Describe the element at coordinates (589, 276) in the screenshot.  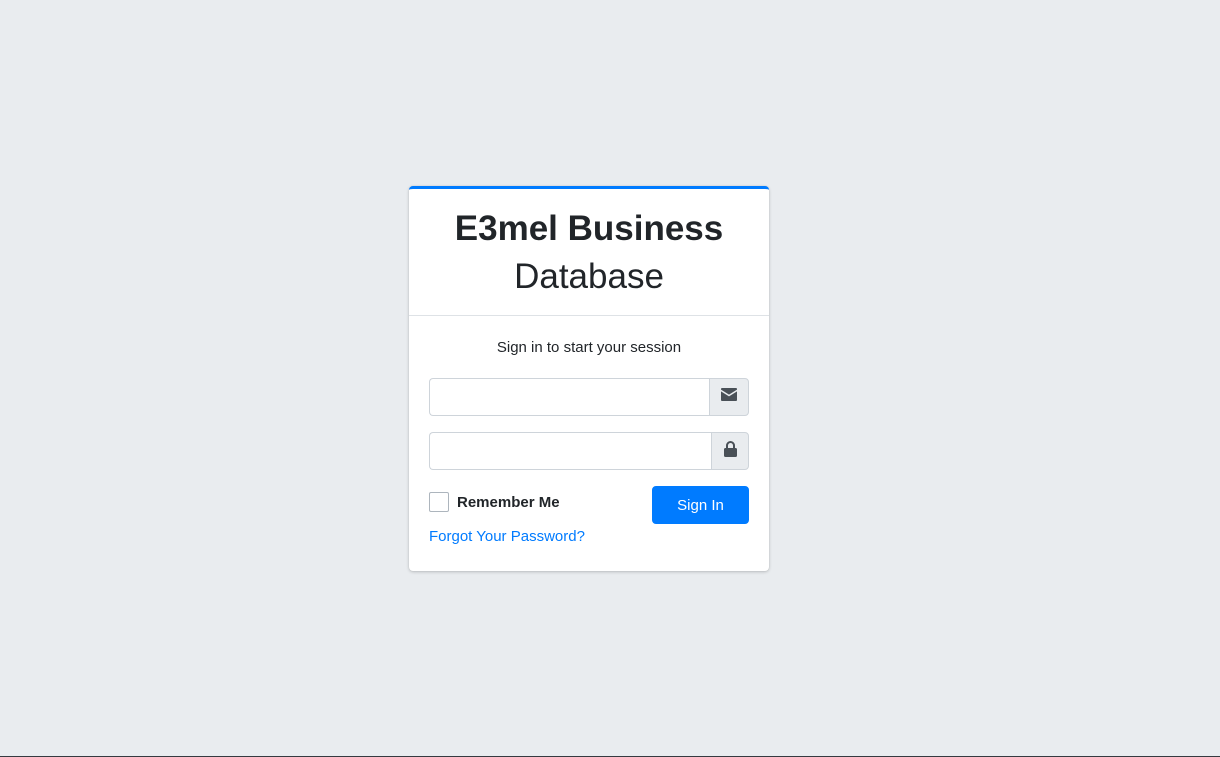
I see `brand-title-light: Database` at that location.